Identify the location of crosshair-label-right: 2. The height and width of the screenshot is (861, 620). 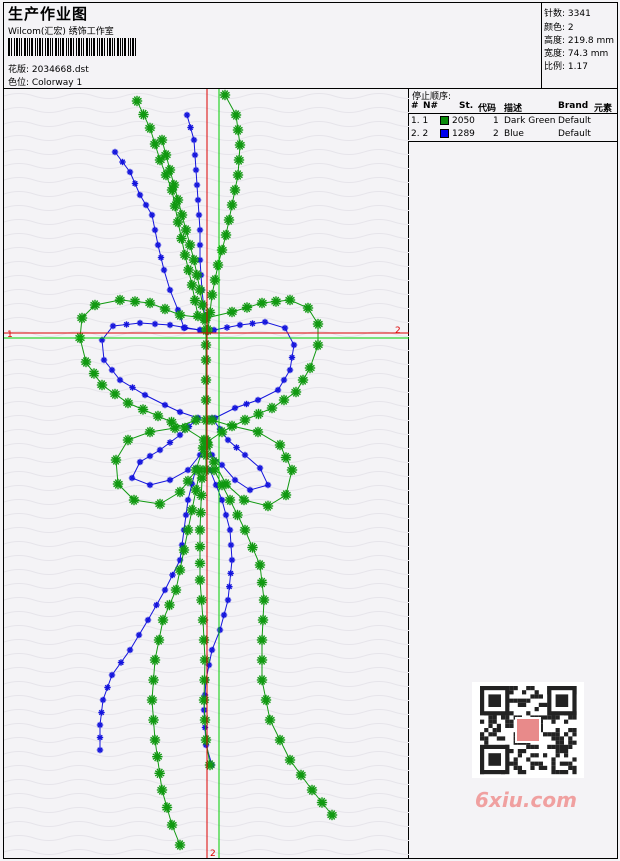
(398, 331).